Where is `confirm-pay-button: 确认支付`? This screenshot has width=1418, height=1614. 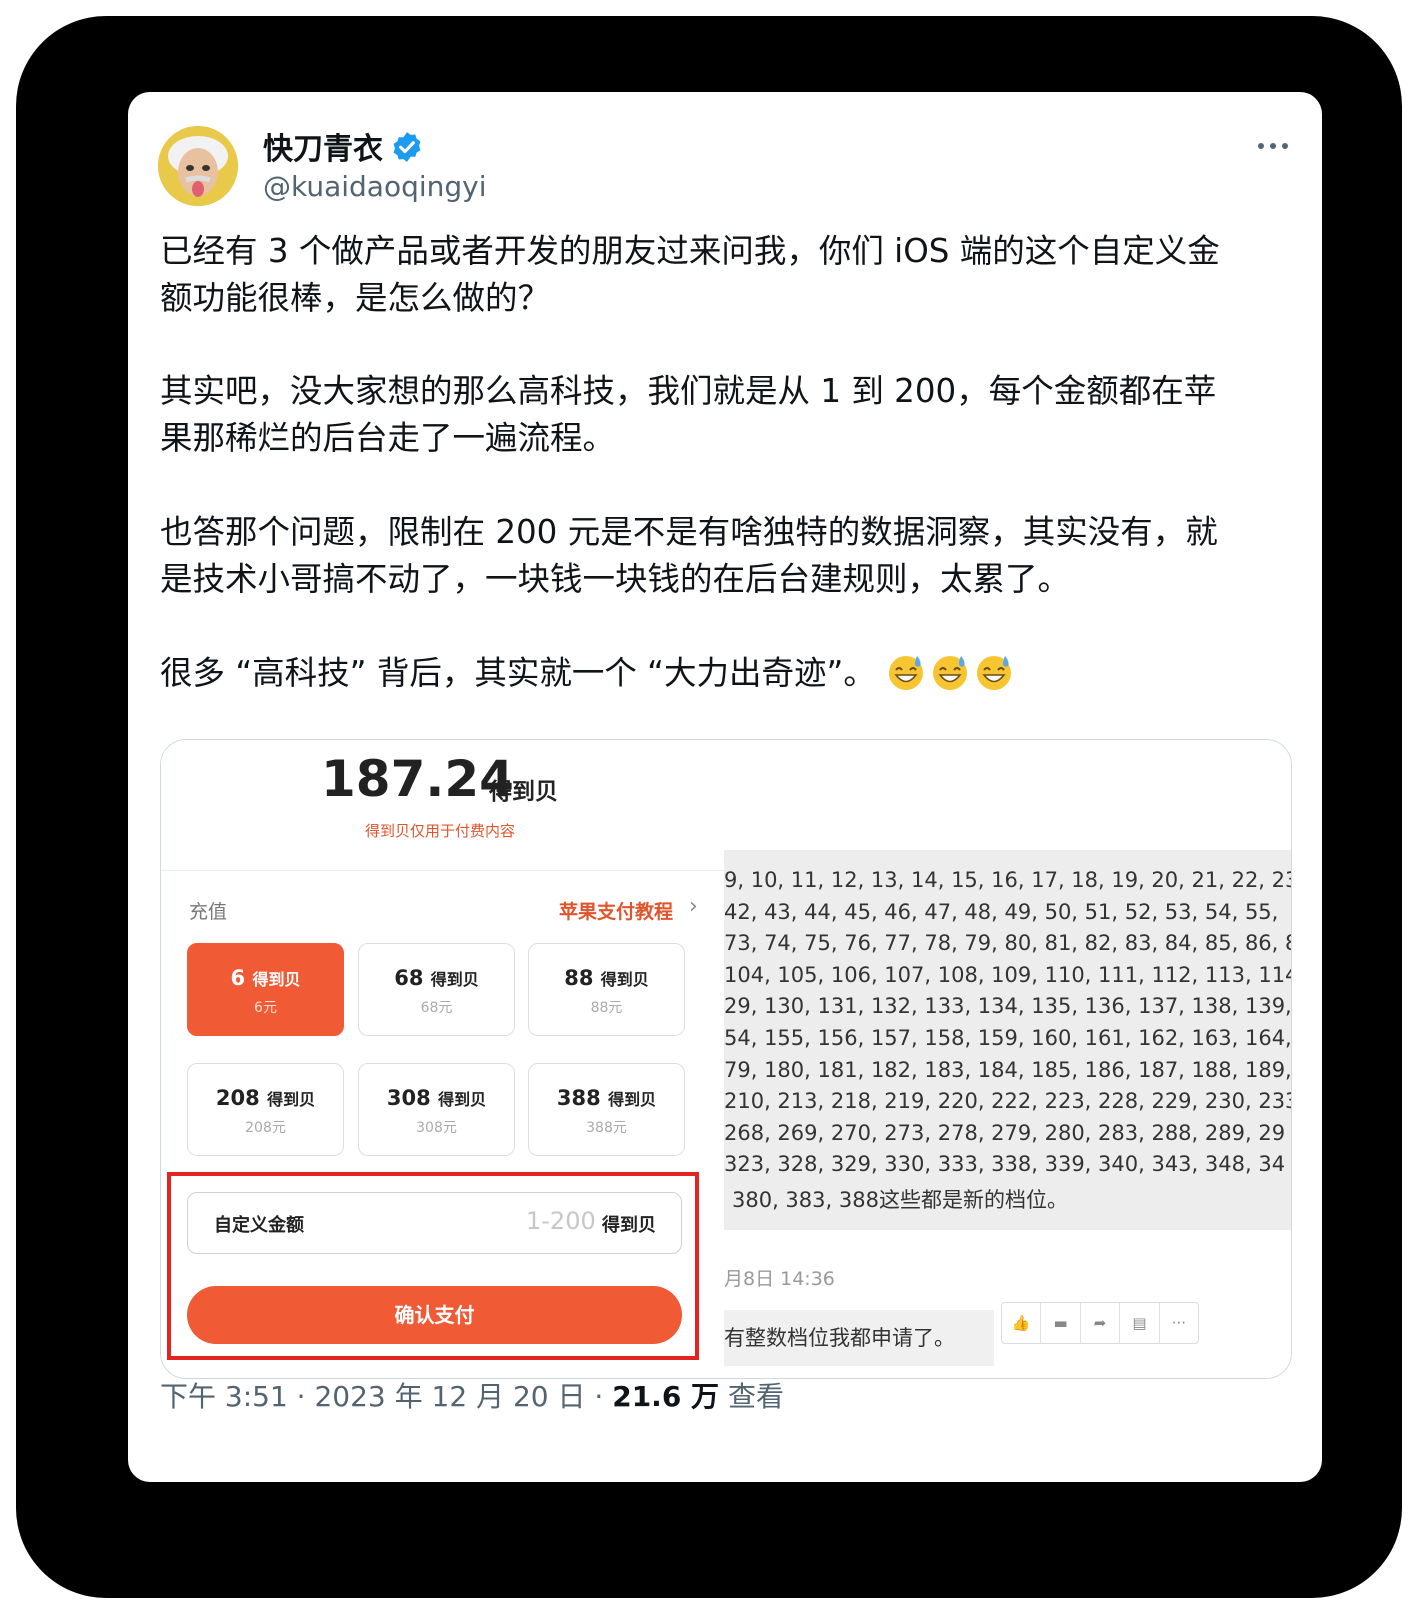
confirm-pay-button: 确认支付 is located at coordinates (434, 1315).